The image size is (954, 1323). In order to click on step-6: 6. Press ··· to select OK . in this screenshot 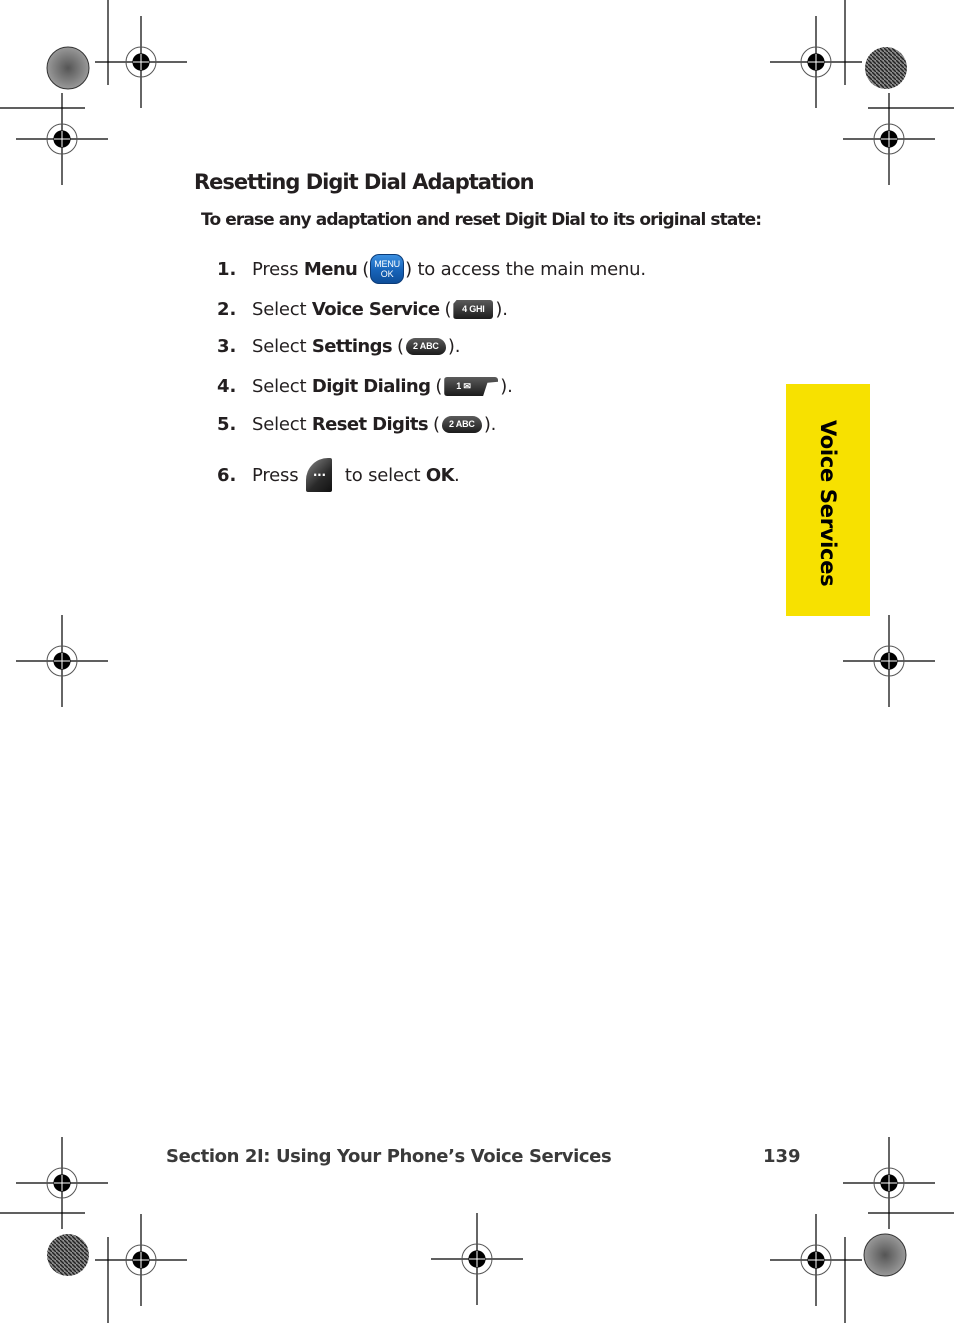, I will do `click(338, 475)`.